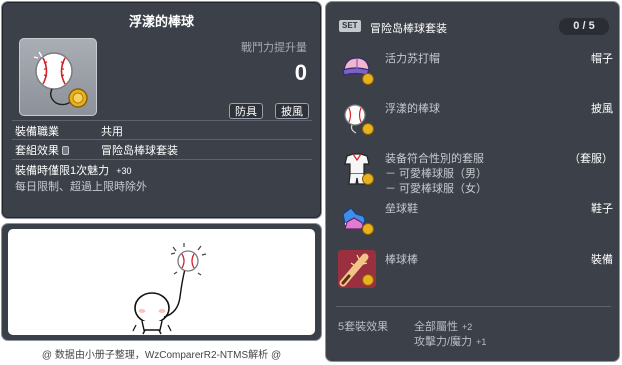  Describe the element at coordinates (602, 260) in the screenshot. I see `set-item-slot: 裝備` at that location.